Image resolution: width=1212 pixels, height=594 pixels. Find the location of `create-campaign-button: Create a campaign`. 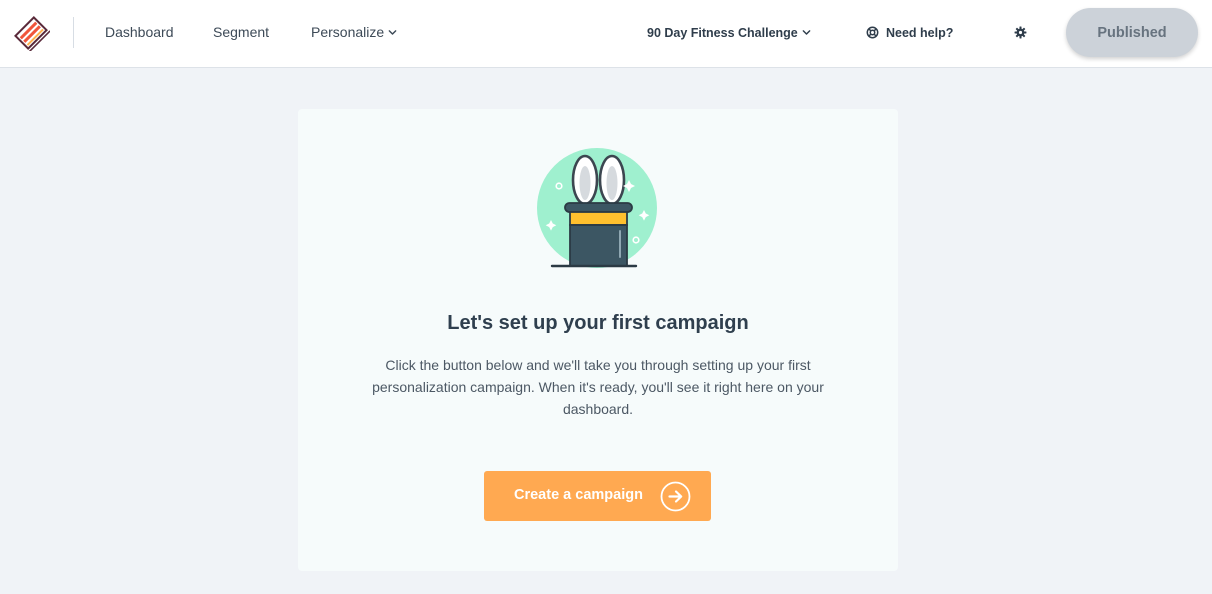

create-campaign-button: Create a campaign is located at coordinates (597, 496).